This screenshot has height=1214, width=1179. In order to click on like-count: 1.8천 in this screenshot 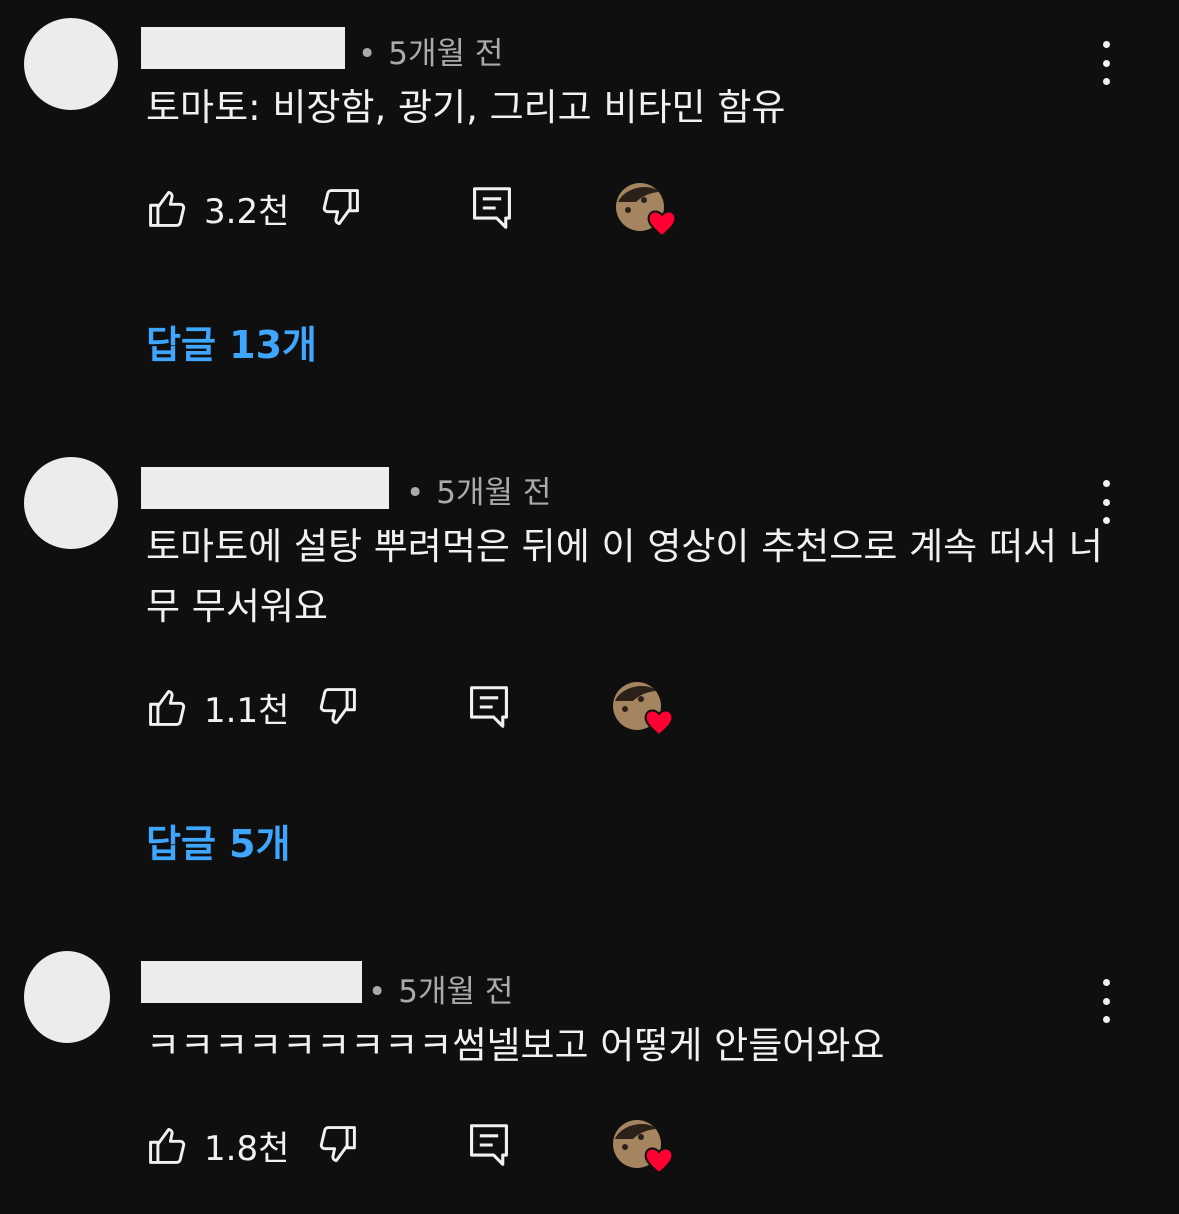, I will do `click(247, 1148)`.